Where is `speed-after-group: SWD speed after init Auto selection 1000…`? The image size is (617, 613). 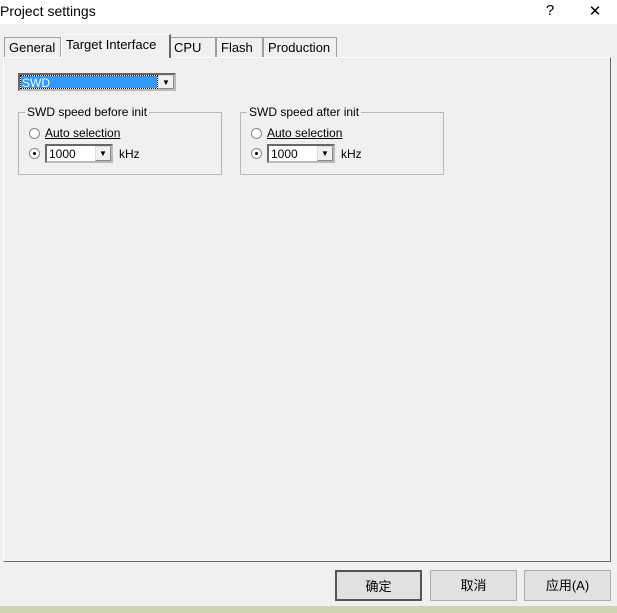 speed-after-group: SWD speed after init Auto selection 1000… is located at coordinates (342, 140).